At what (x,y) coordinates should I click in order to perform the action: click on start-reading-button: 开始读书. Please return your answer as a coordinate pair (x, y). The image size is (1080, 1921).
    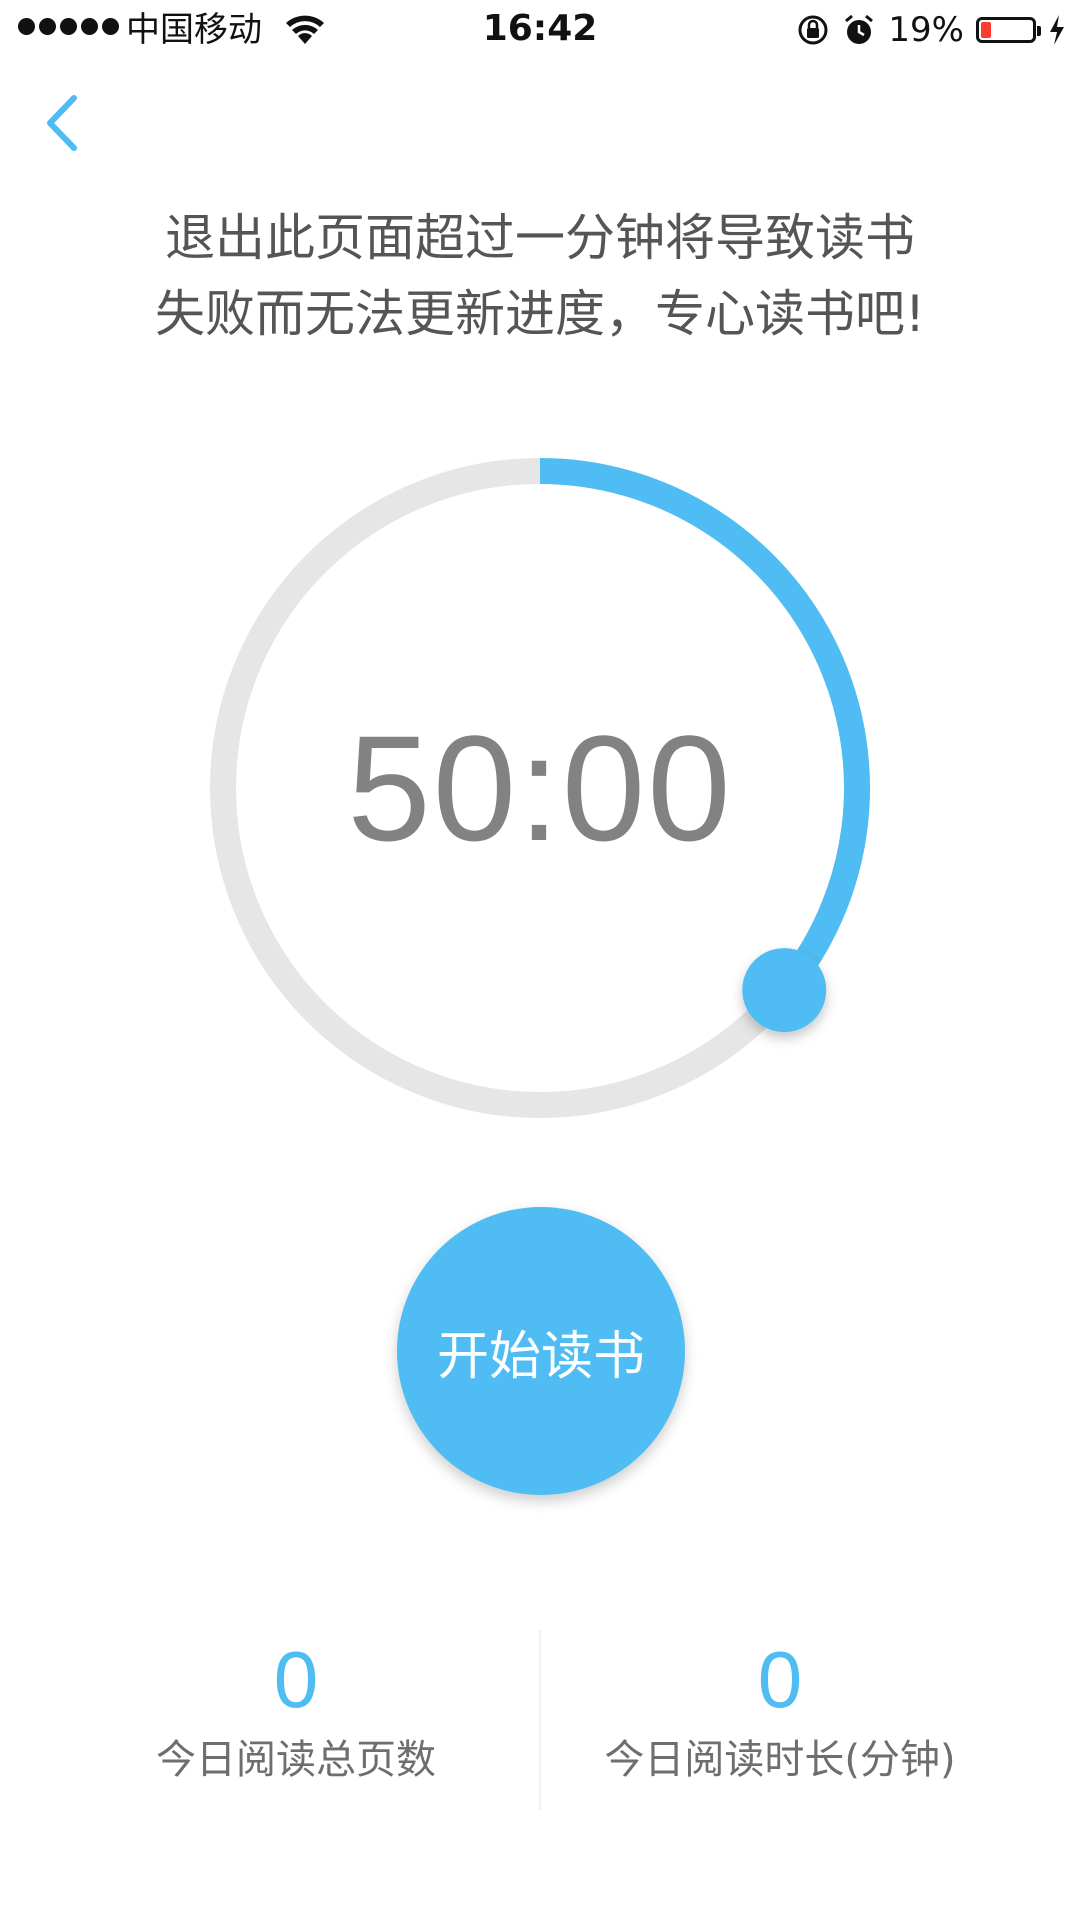
    Looking at the image, I should click on (541, 1351).